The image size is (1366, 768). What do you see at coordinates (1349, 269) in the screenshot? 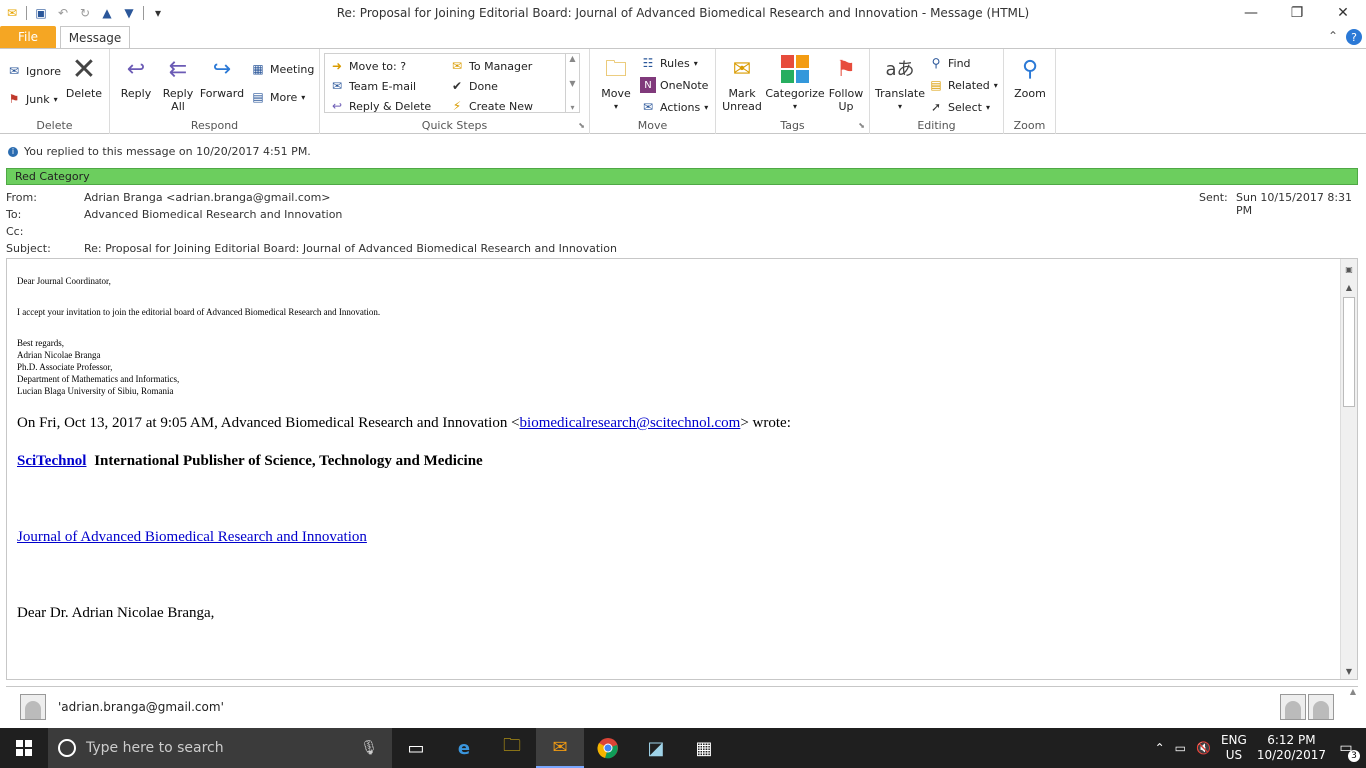
I see `scroll-edit-icon: ▣` at bounding box center [1349, 269].